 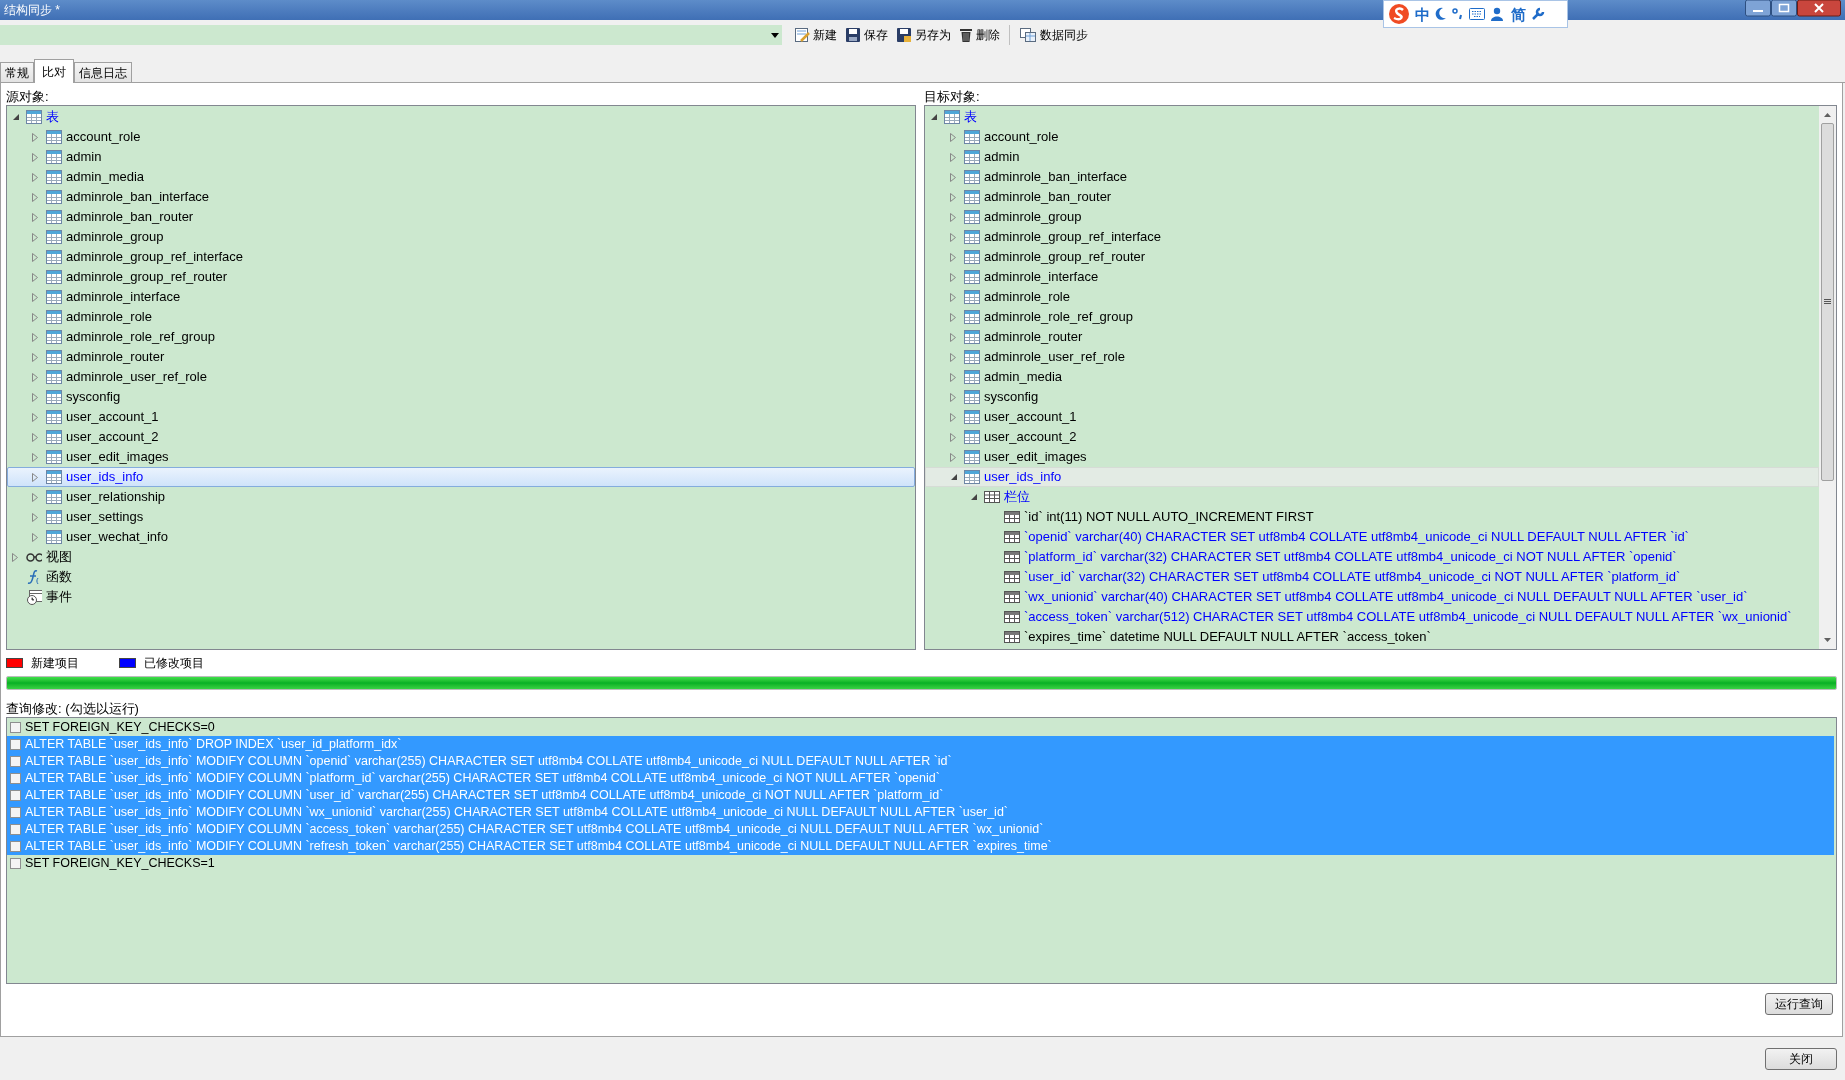 What do you see at coordinates (1030, 417) in the screenshot?
I see `tree-item-label: user_account_1` at bounding box center [1030, 417].